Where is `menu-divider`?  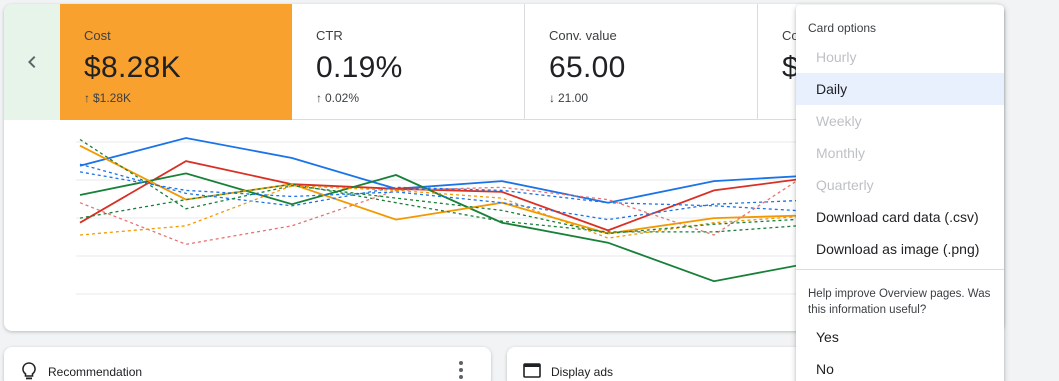 menu-divider is located at coordinates (900, 269).